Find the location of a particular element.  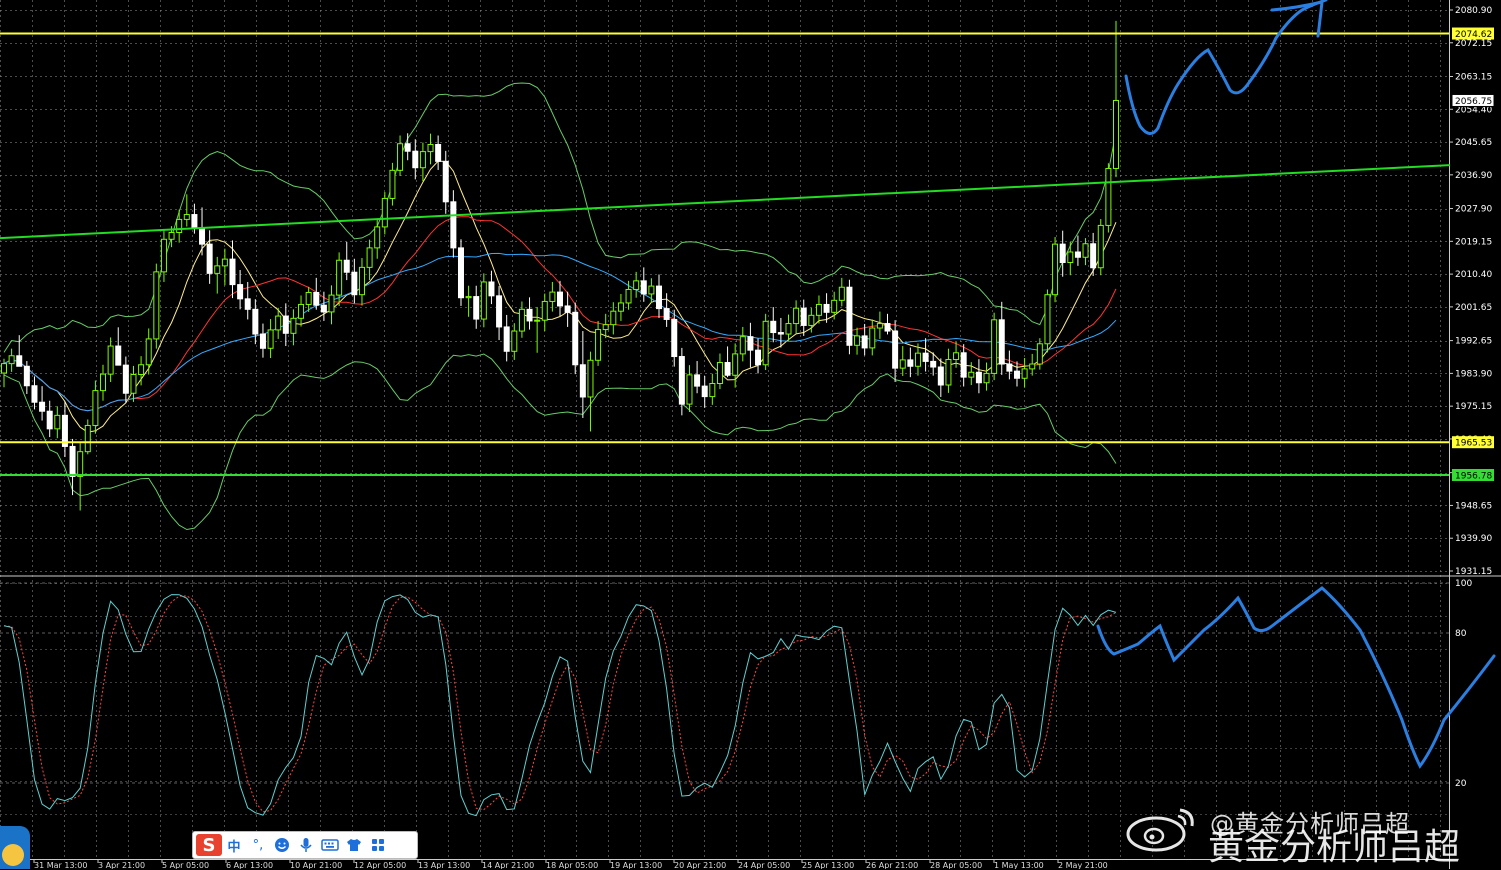

badge-coin-icon is located at coordinates (13, 855).